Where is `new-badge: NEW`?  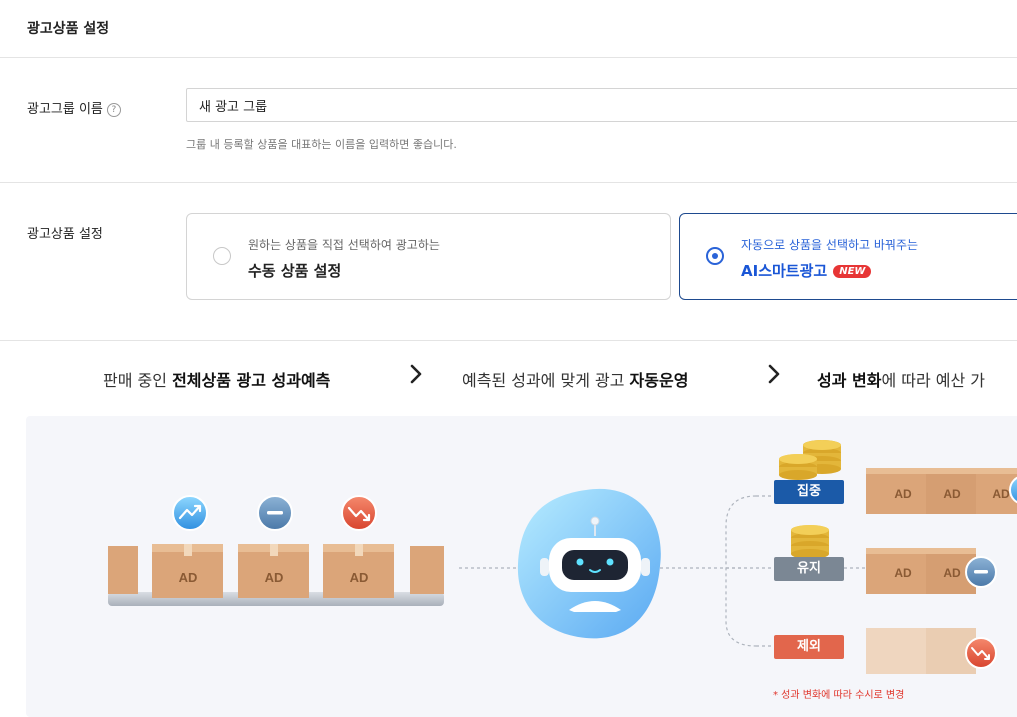
new-badge: NEW is located at coordinates (852, 271).